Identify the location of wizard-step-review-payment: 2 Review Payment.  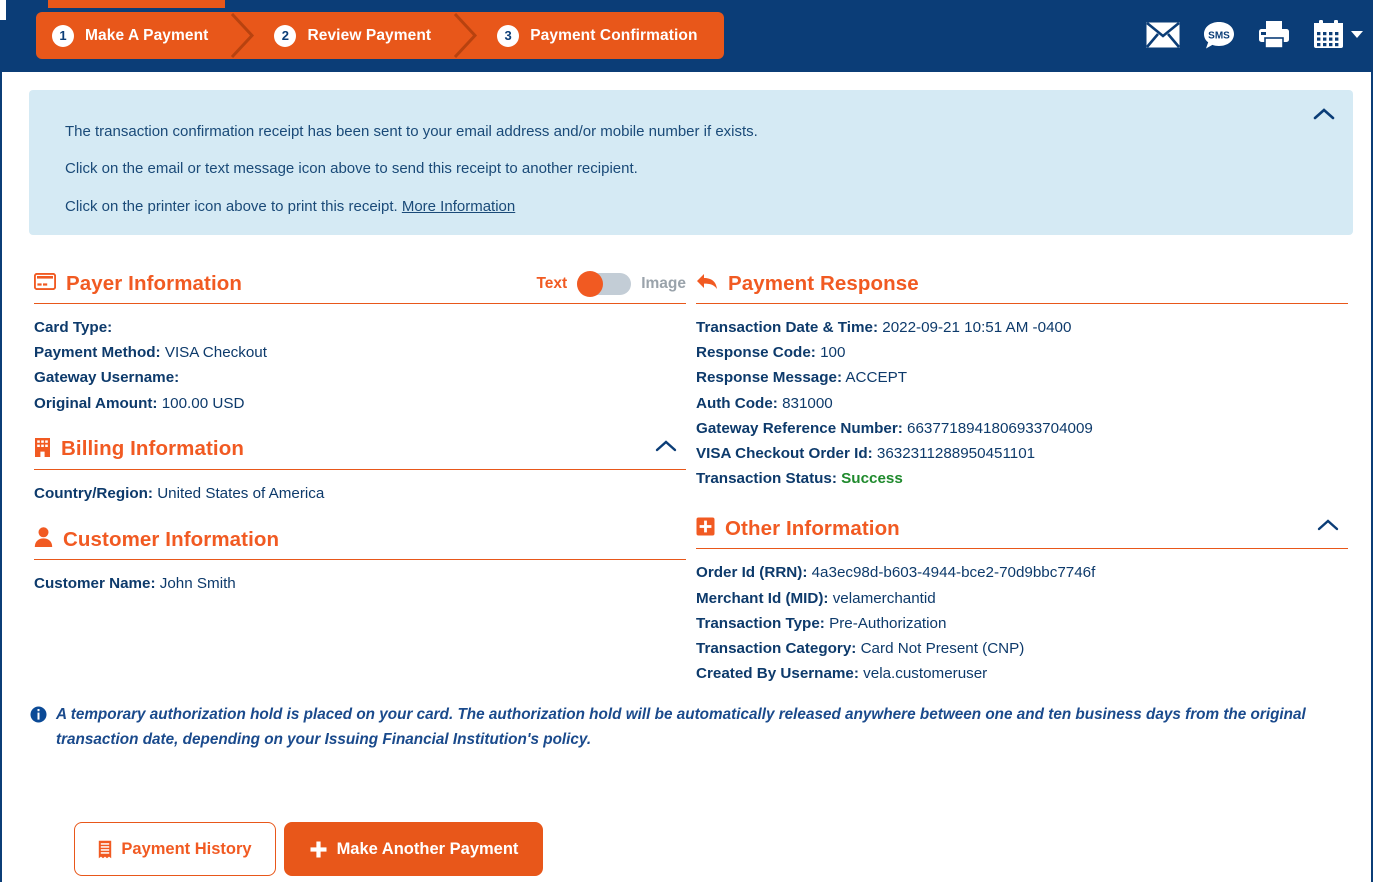
(358, 35).